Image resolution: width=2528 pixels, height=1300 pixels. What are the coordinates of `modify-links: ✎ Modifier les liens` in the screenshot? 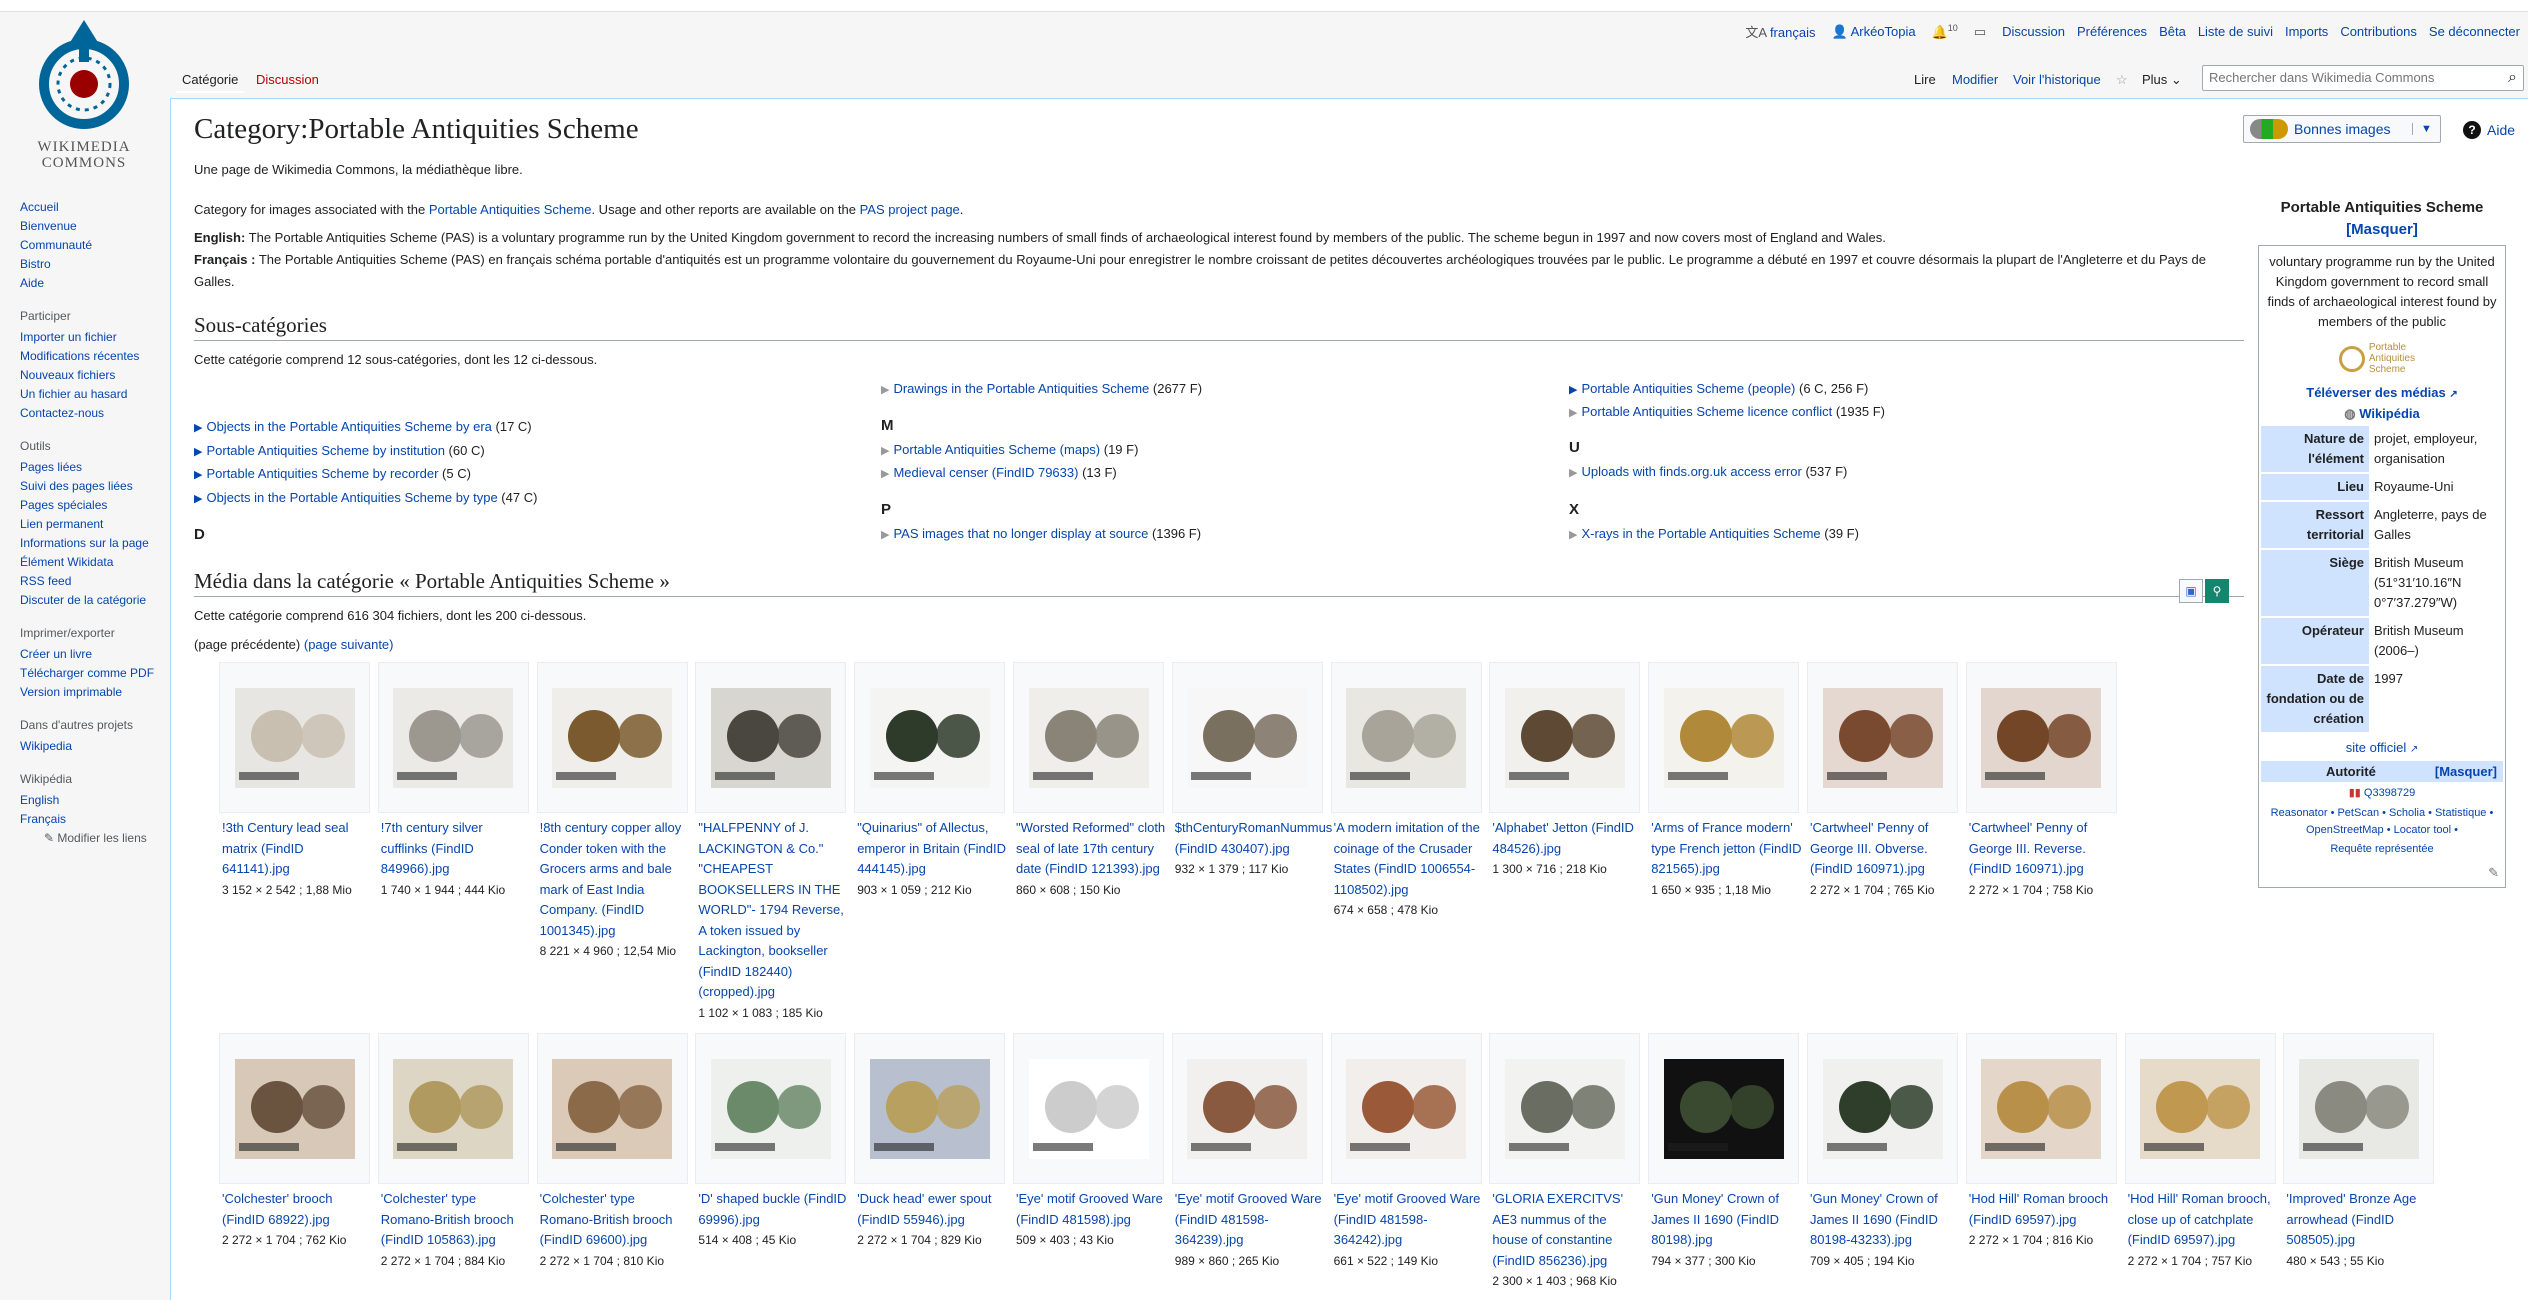 It's located at (90, 838).